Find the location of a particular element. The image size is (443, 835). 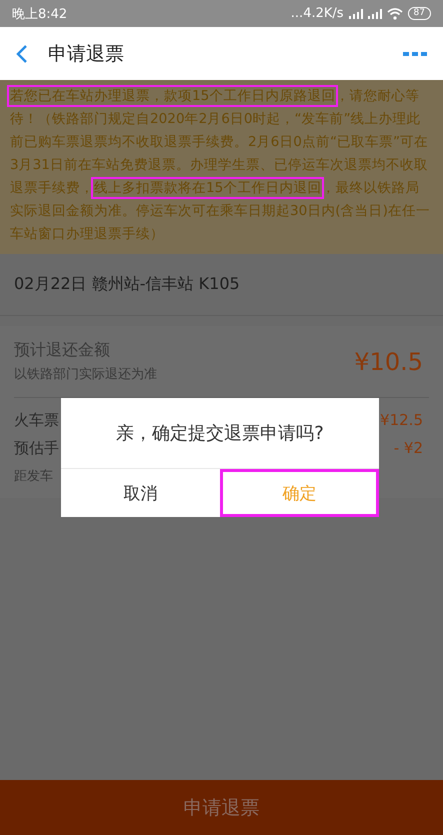

dialog-message: 亲，确定提交退票申请吗? is located at coordinates (220, 434).